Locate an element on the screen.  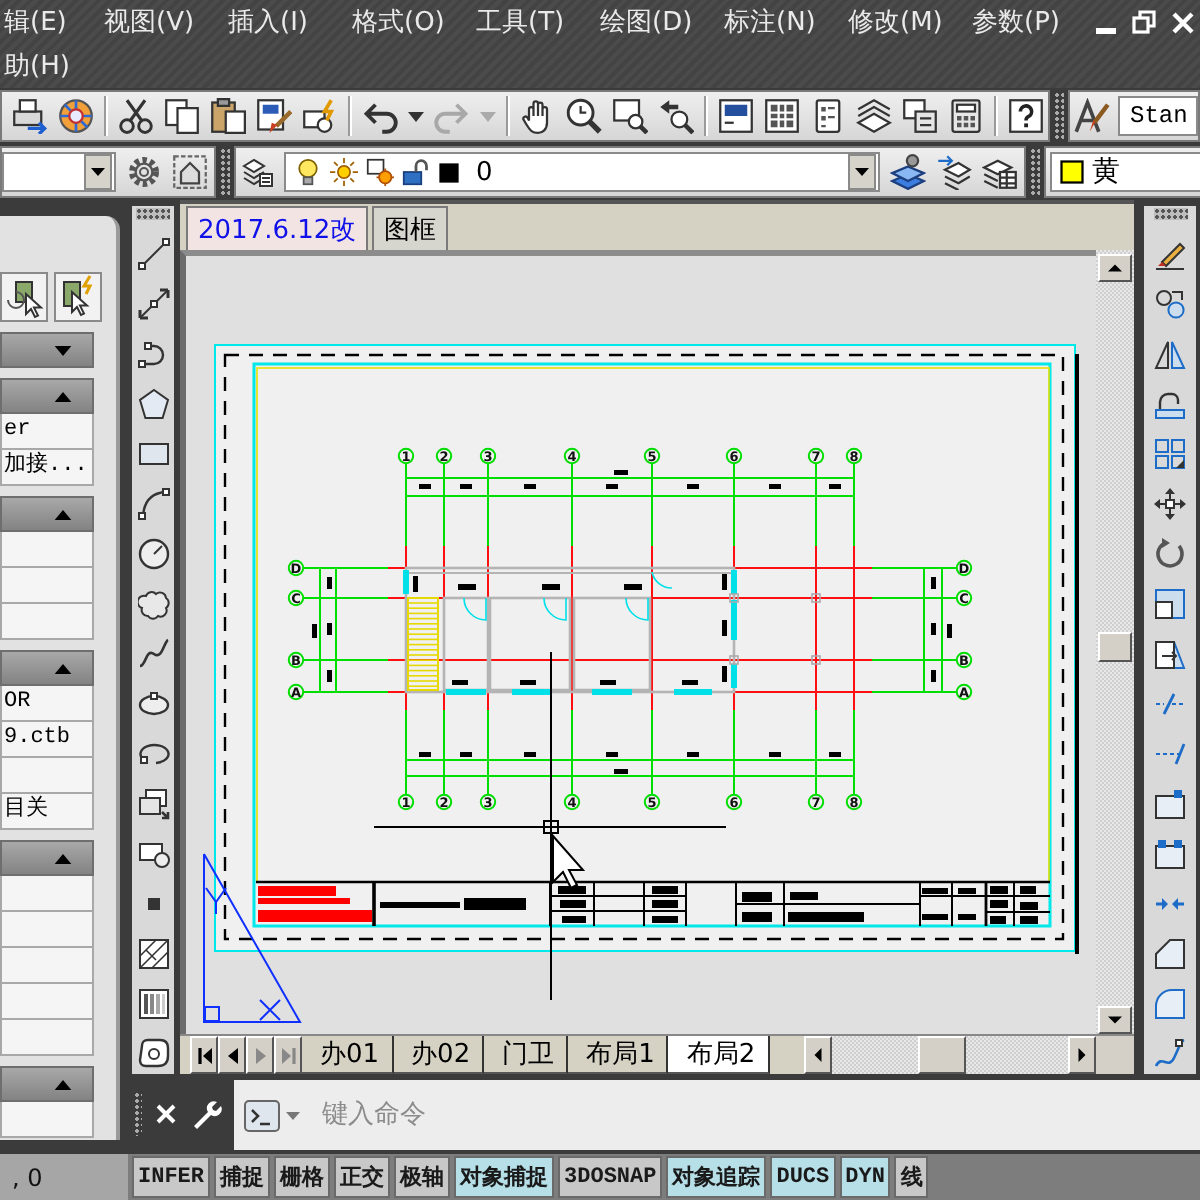
cursor-lightning-icon is located at coordinates (78, 297).